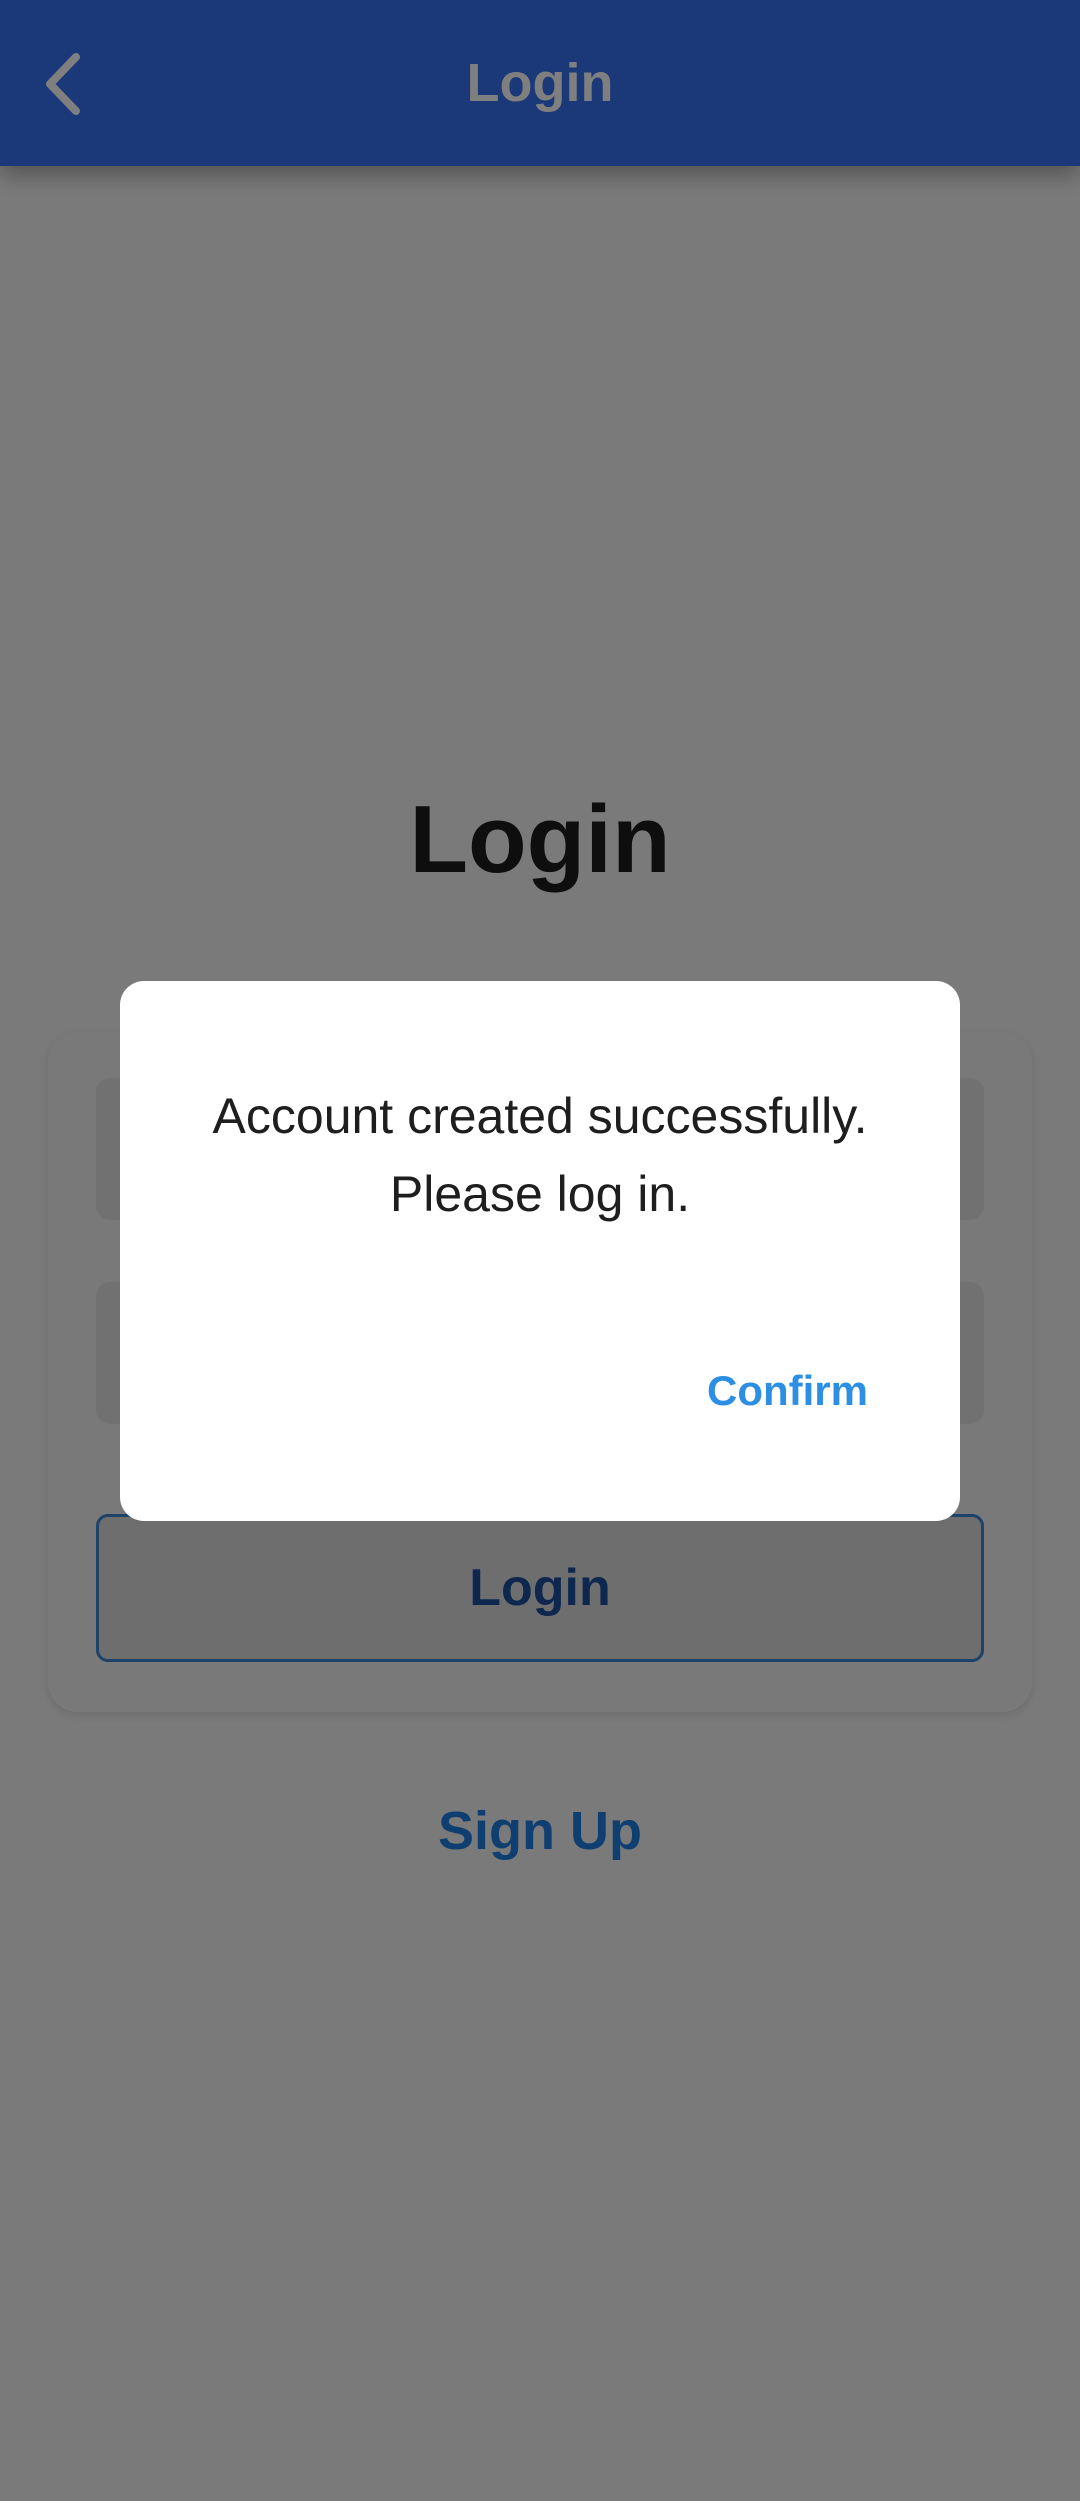 The height and width of the screenshot is (2501, 1080). Describe the element at coordinates (787, 1391) in the screenshot. I see `confirm-button: Confirm` at that location.